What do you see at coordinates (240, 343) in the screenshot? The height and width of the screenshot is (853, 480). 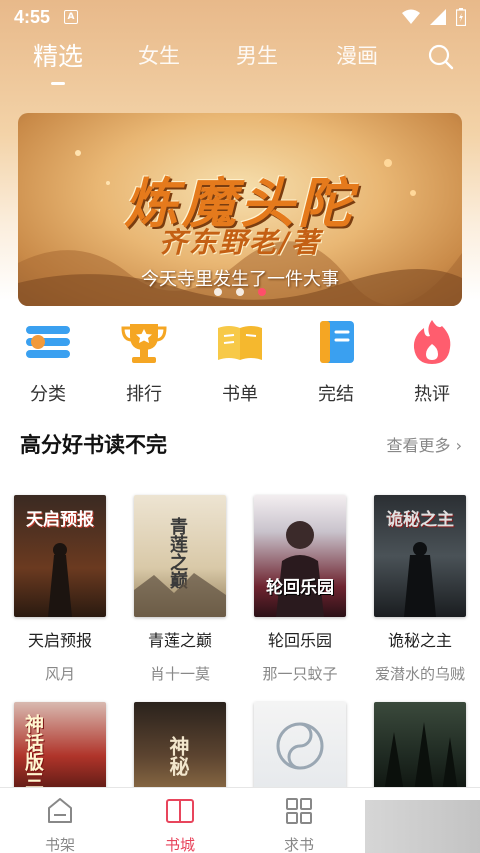 I see `book-open-icon` at bounding box center [240, 343].